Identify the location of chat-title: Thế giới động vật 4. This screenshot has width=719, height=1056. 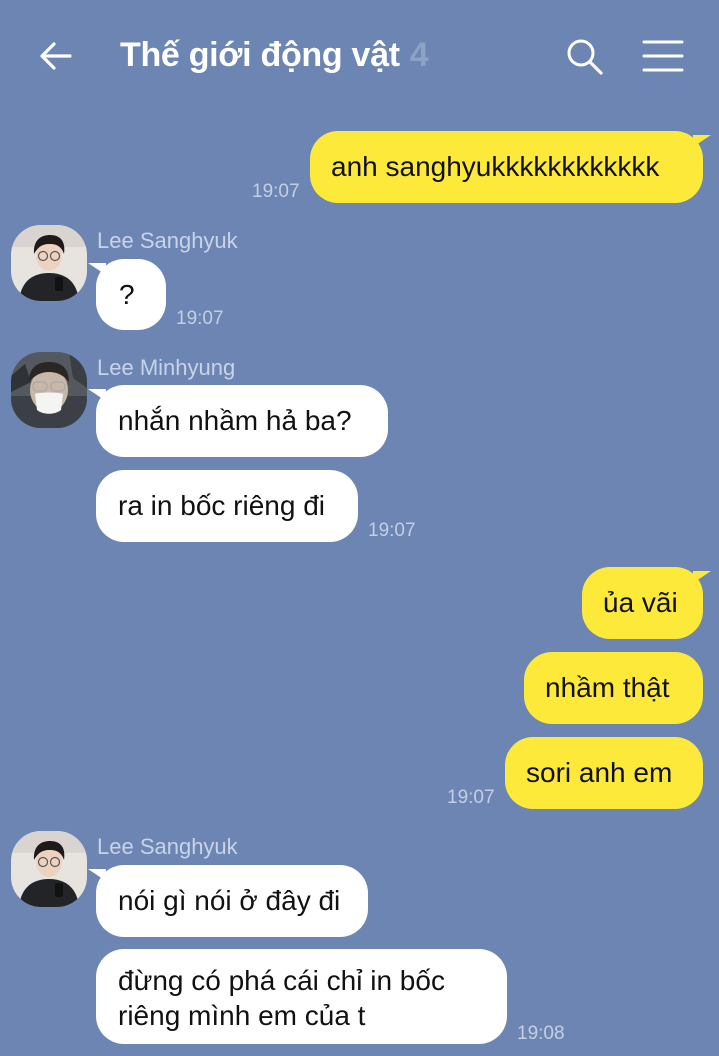
(274, 55).